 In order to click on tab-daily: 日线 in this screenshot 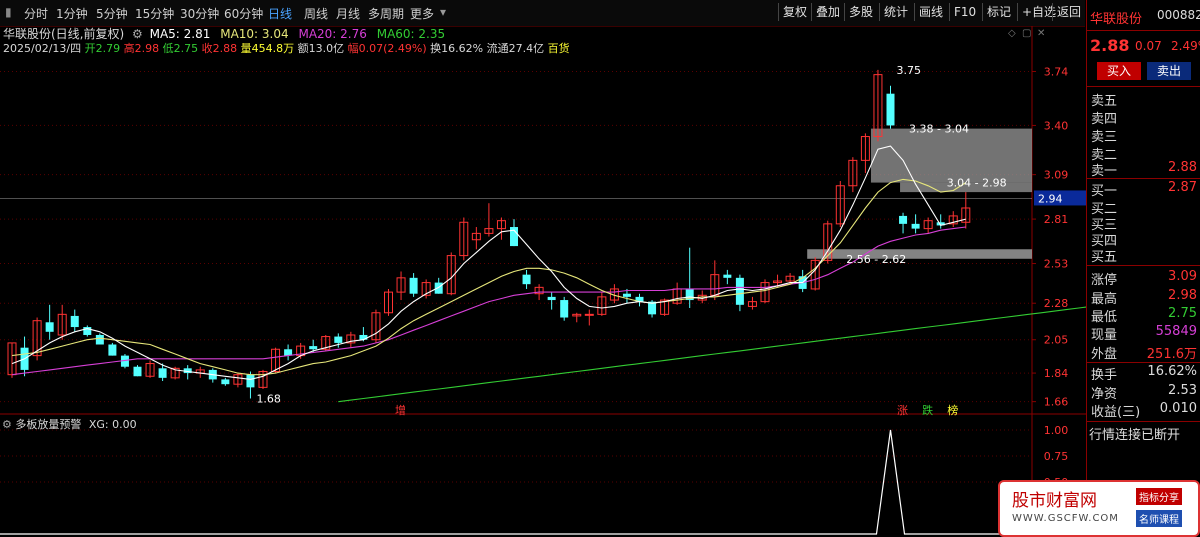, I will do `click(280, 13)`.